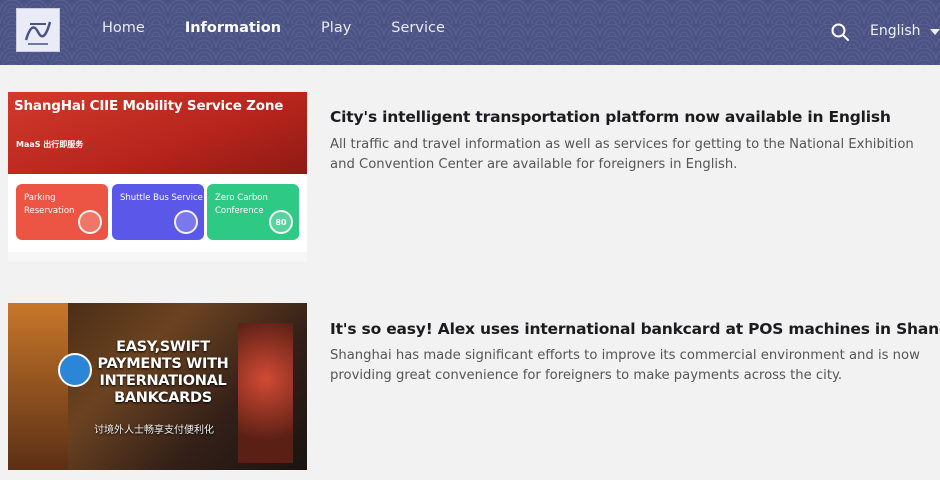 The height and width of the screenshot is (480, 940). Describe the element at coordinates (161, 198) in the screenshot. I see `card-label: Shuttle Bus Service` at that location.